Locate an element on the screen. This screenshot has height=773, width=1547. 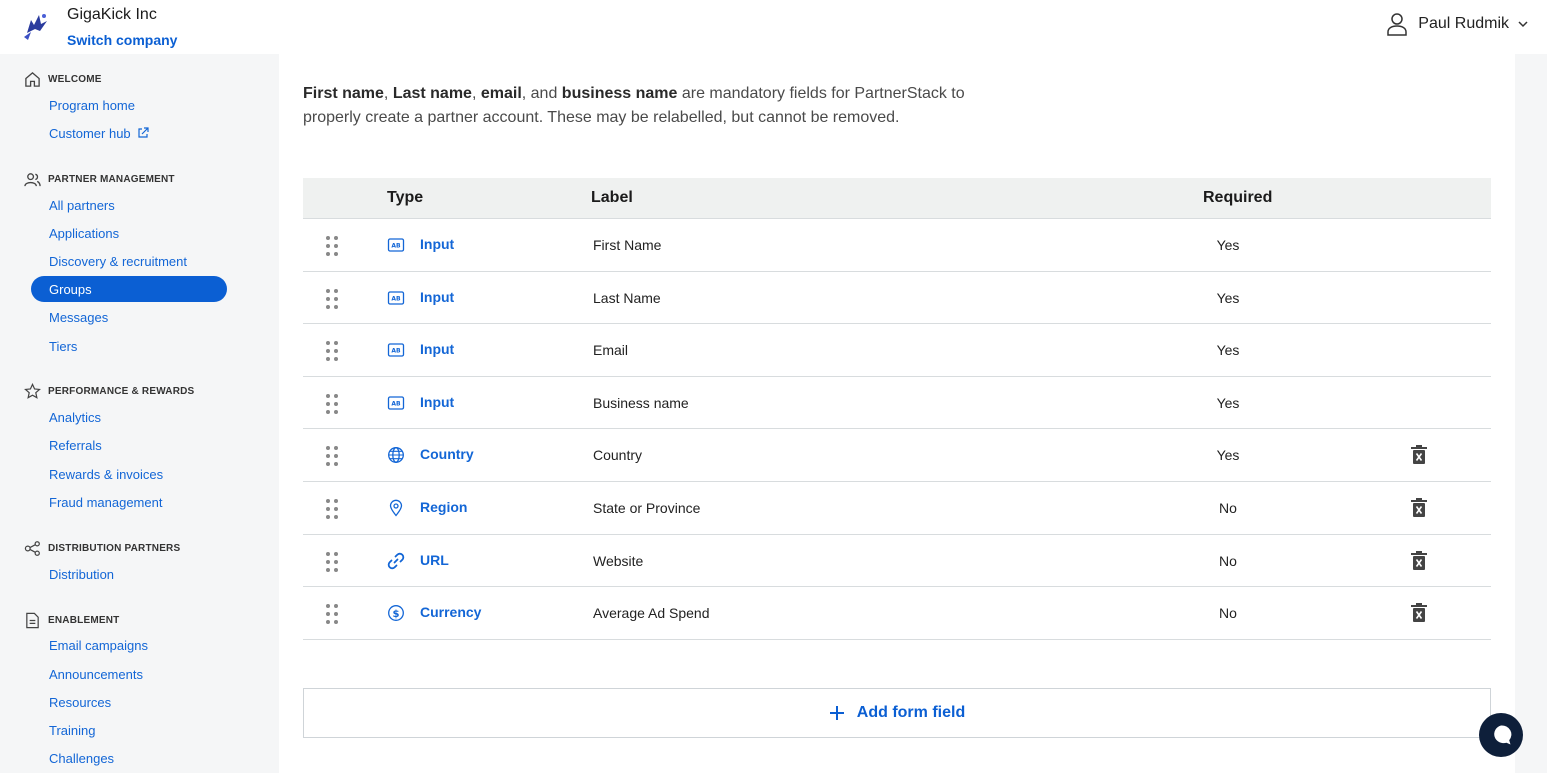
sidebar-item-label: Training is located at coordinates (72, 730).